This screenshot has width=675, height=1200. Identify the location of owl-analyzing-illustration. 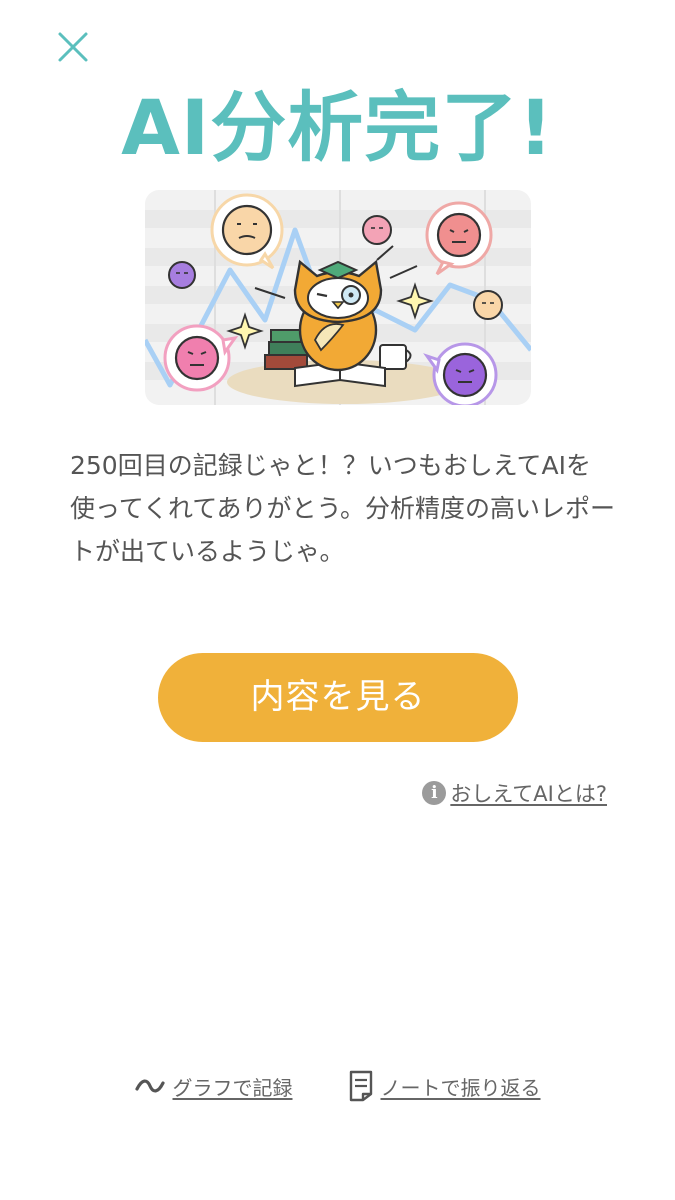
(337, 299).